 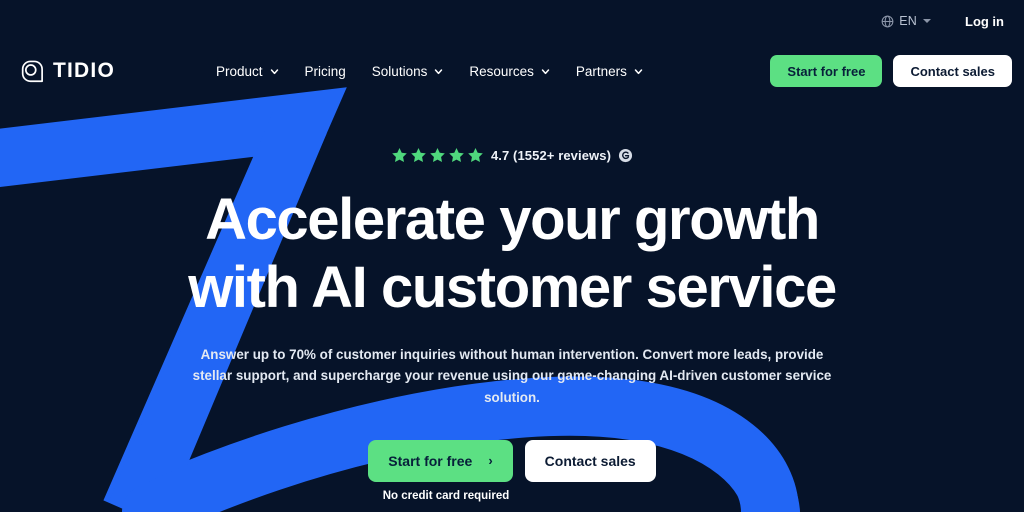 What do you see at coordinates (625, 155) in the screenshot?
I see `g2-review-badge-icon` at bounding box center [625, 155].